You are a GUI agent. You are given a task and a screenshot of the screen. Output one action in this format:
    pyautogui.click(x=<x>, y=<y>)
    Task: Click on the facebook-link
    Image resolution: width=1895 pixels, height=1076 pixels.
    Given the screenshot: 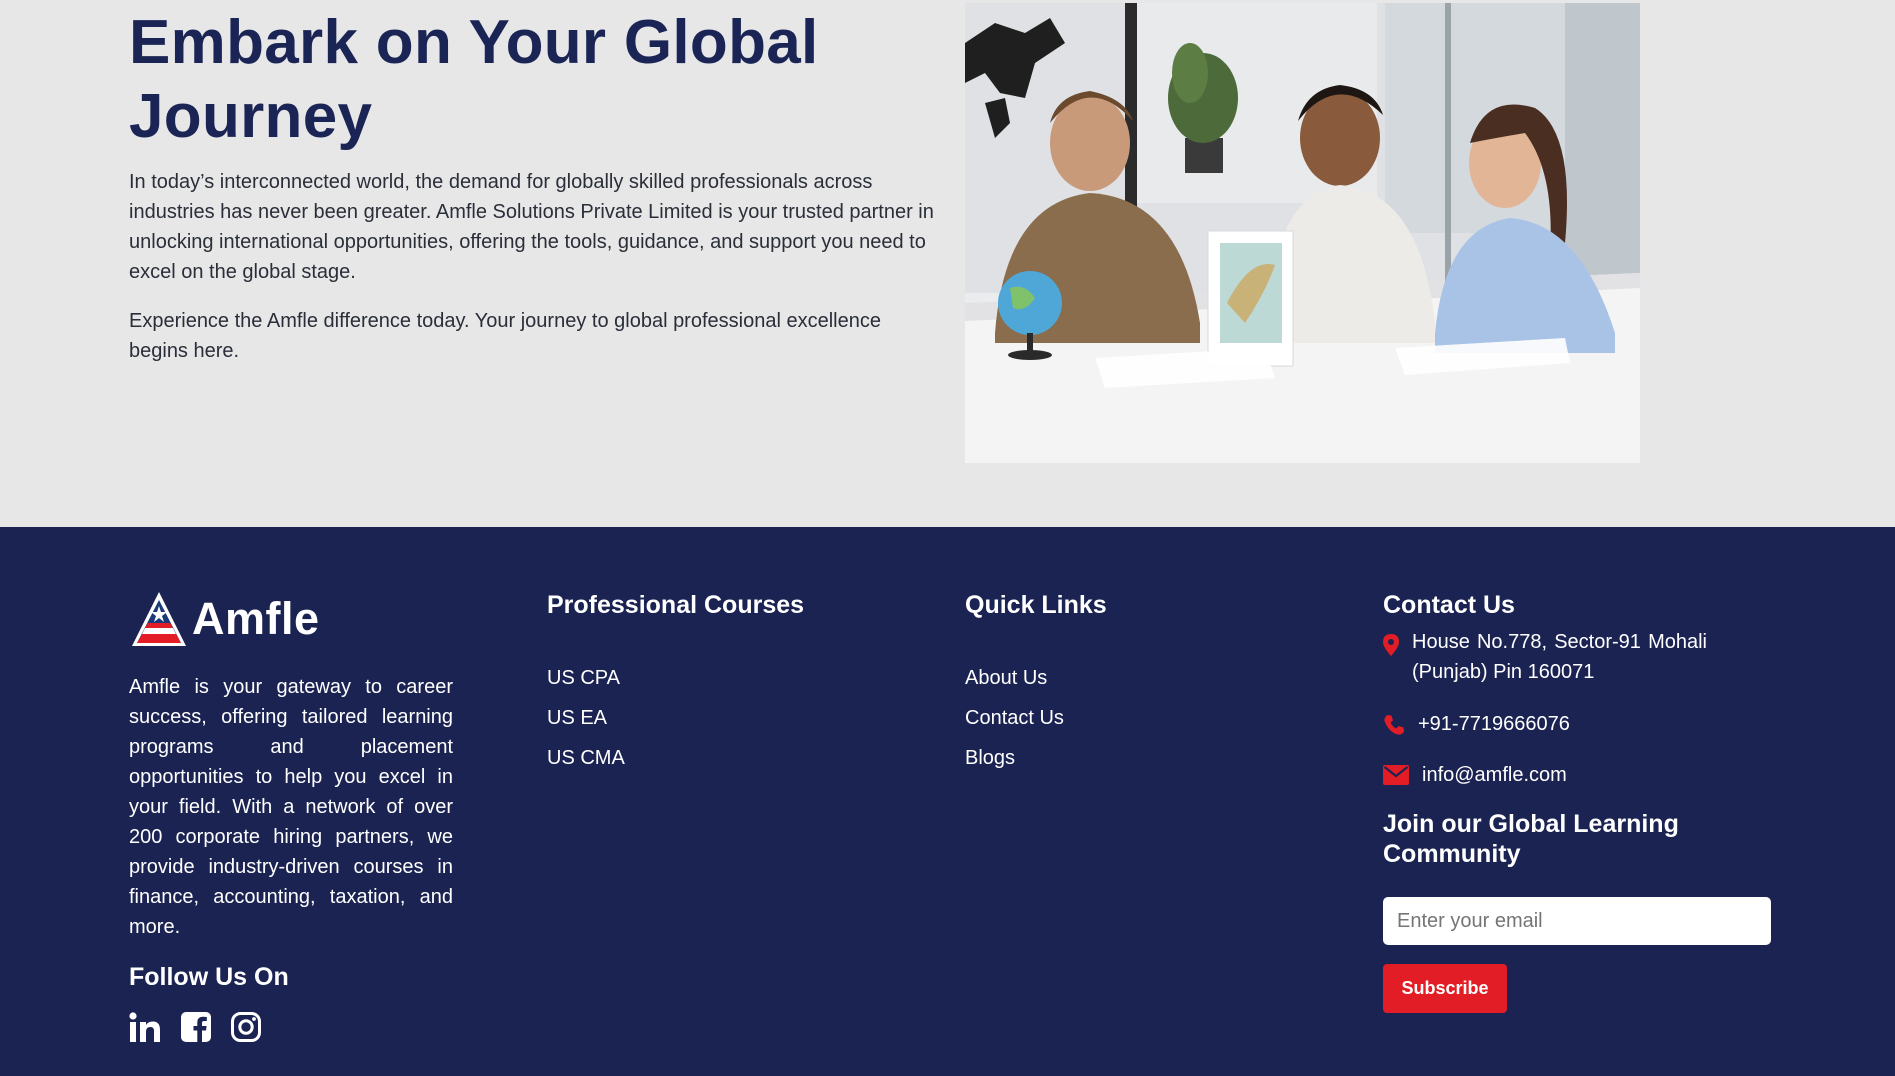 What is the action you would take?
    pyautogui.click(x=197, y=1028)
    